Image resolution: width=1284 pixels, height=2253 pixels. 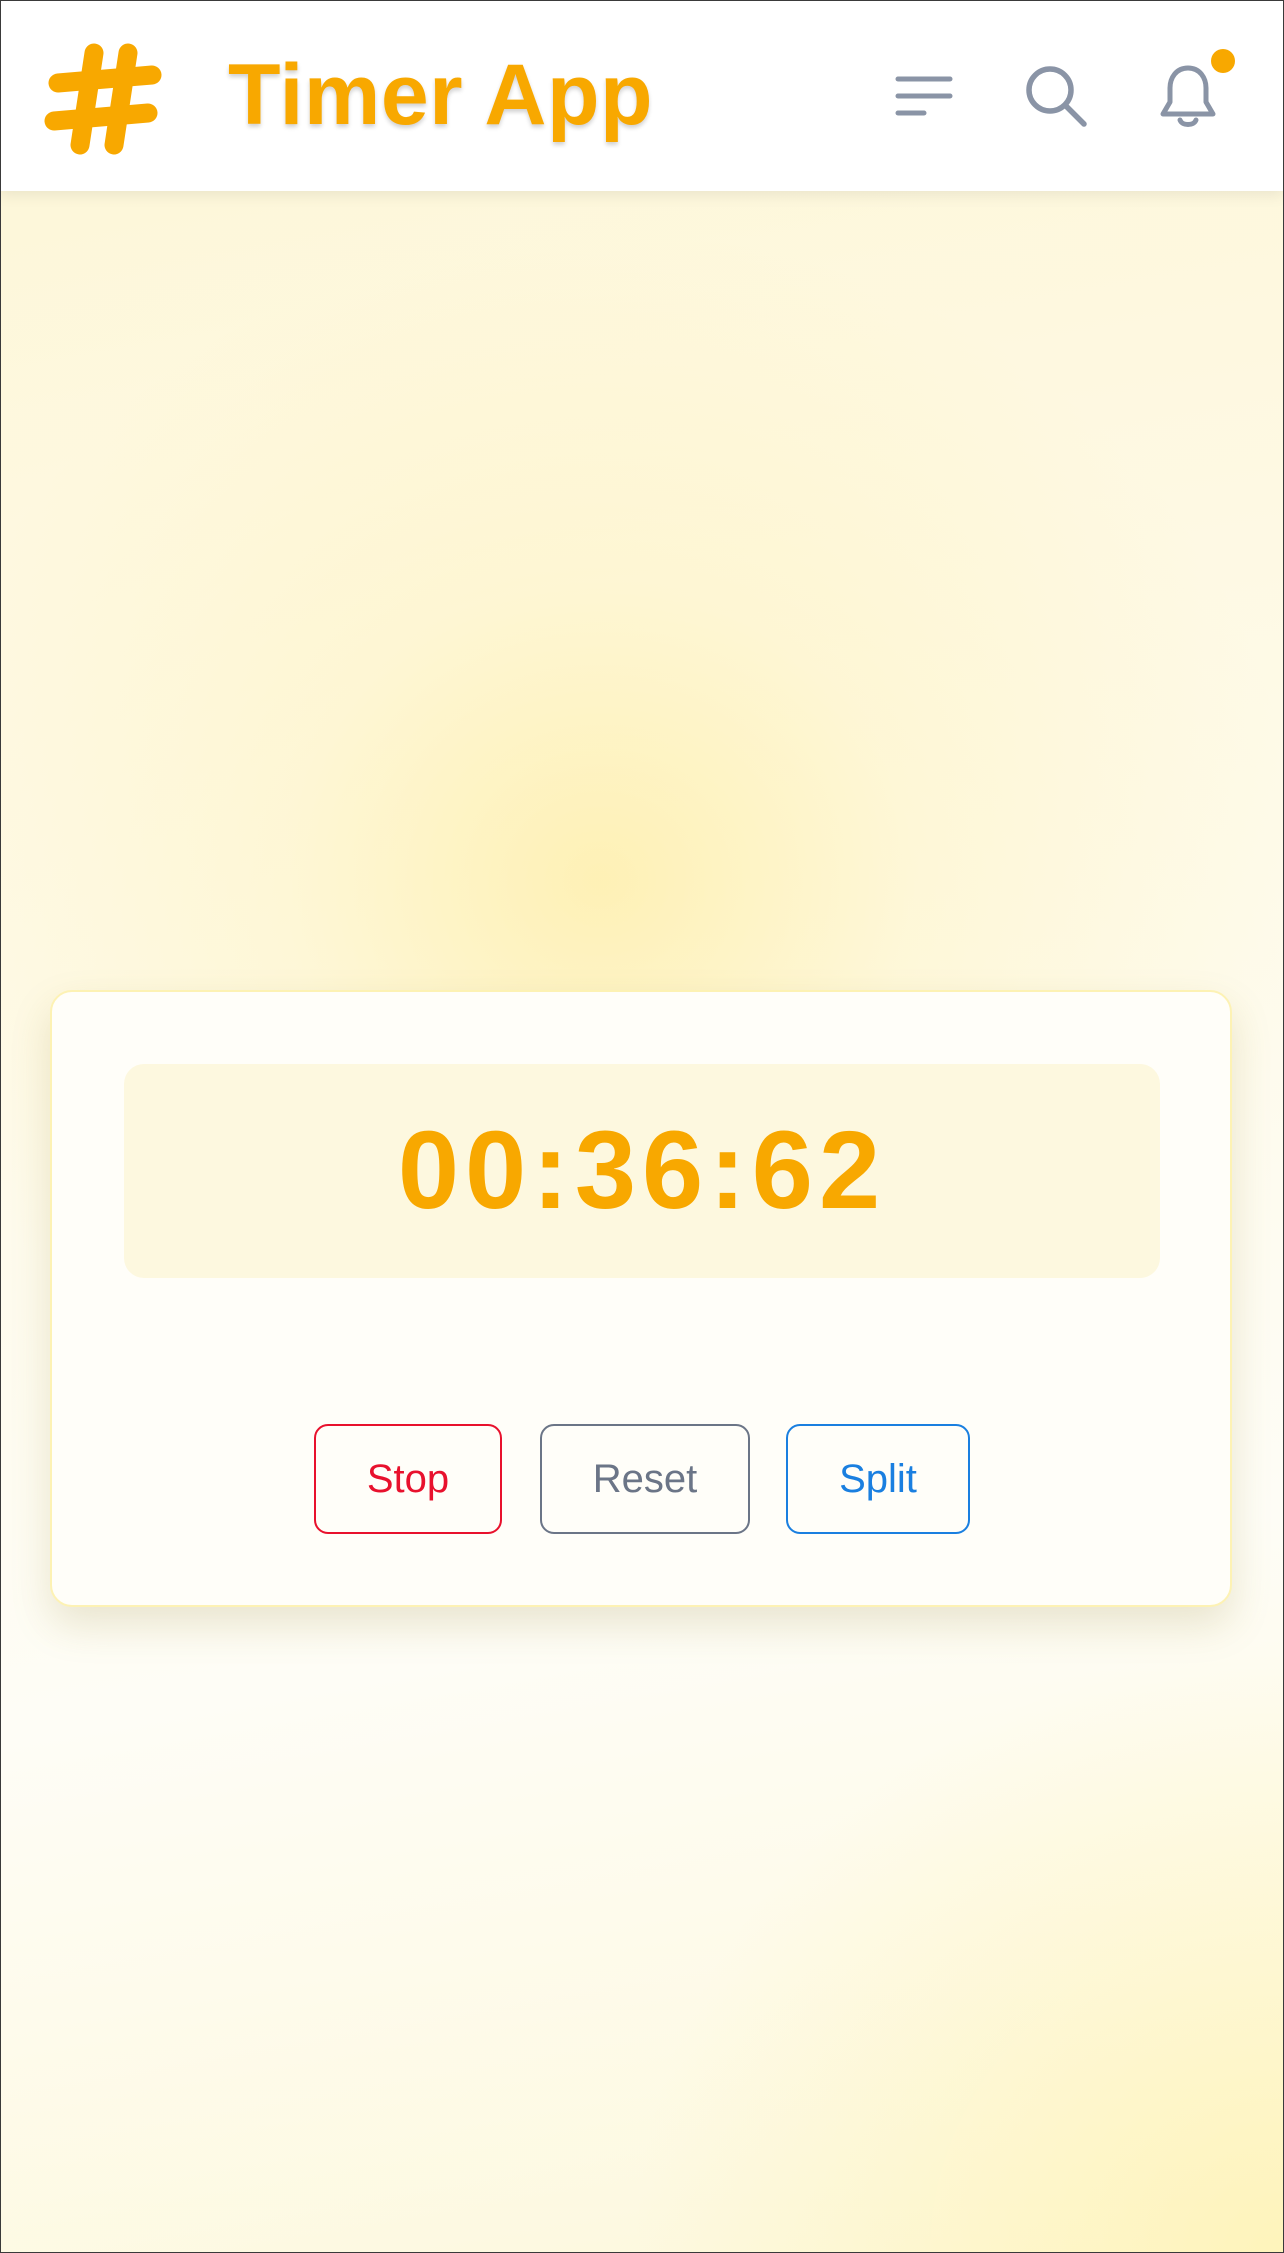 What do you see at coordinates (408, 1479) in the screenshot?
I see `stop-button: Stop` at bounding box center [408, 1479].